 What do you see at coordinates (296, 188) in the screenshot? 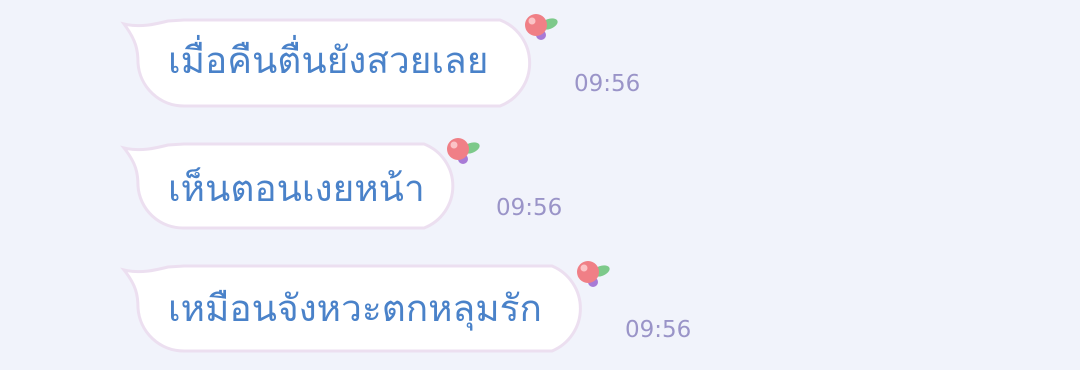
I see `message-text: เห็นตอนเงยหน้า` at bounding box center [296, 188].